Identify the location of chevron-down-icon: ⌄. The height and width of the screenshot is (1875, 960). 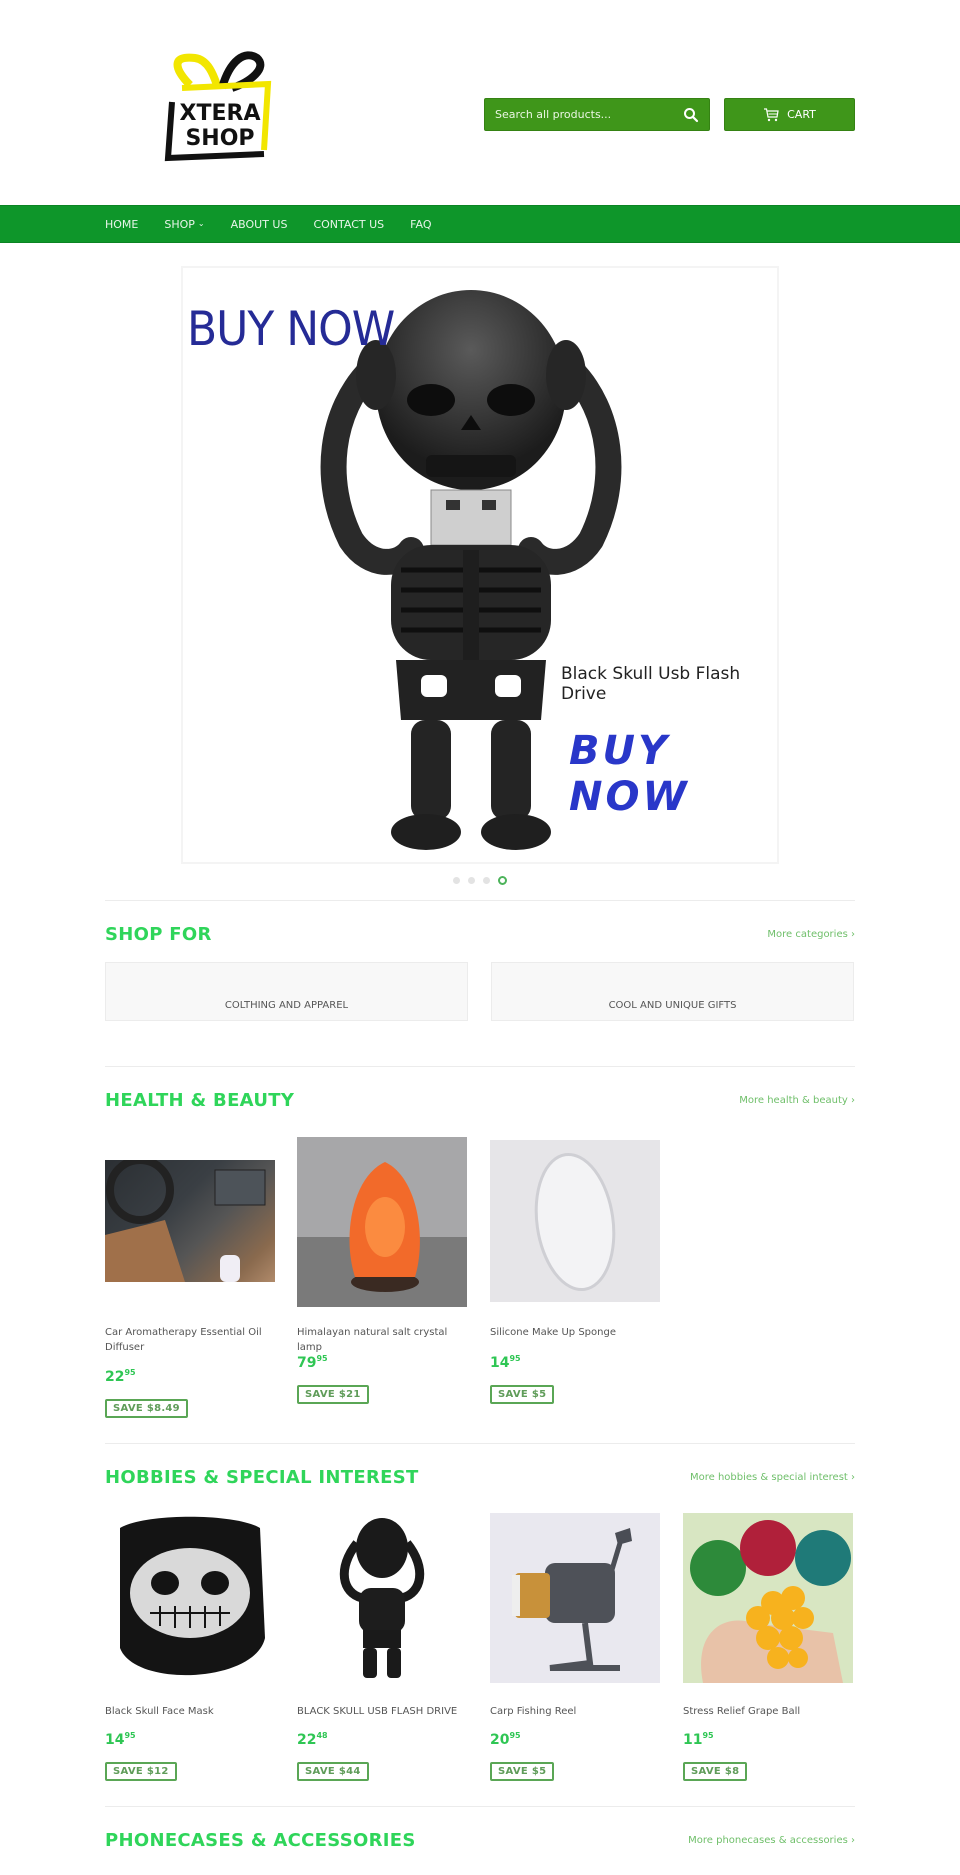
(201, 223).